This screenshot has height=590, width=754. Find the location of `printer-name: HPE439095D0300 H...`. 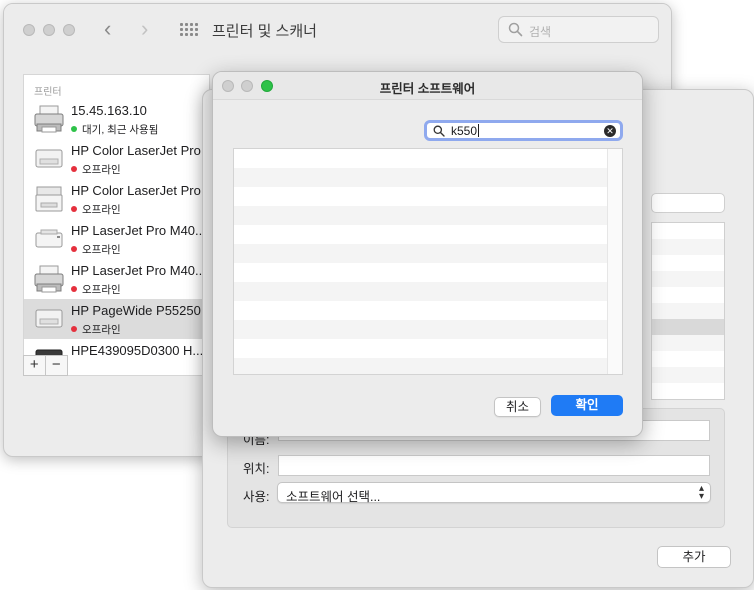

printer-name: HPE439095D0300 H... is located at coordinates (137, 350).